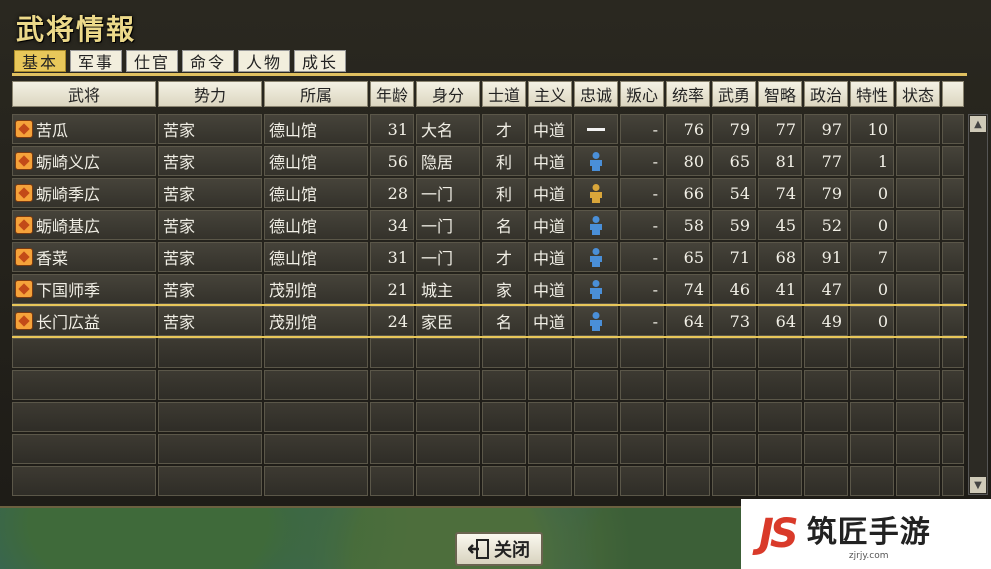 The height and width of the screenshot is (569, 991). I want to click on column-header-trait: 特性, so click(872, 94).